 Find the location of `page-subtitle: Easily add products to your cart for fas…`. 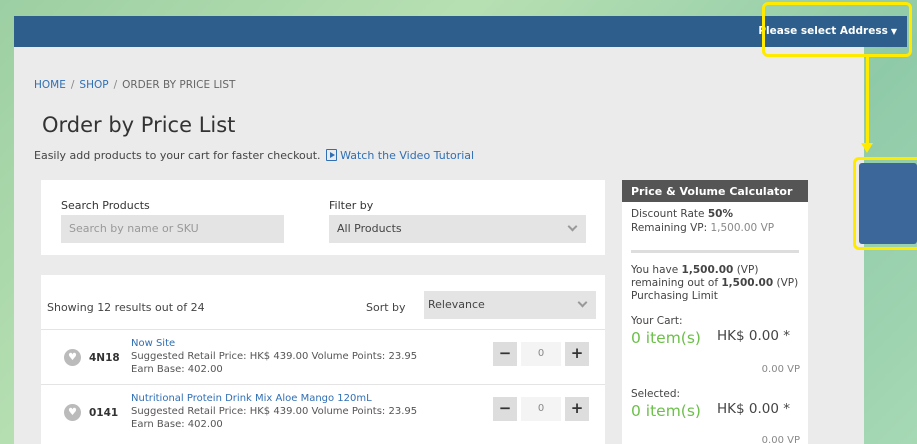

page-subtitle: Easily add products to your cart for fas… is located at coordinates (254, 155).